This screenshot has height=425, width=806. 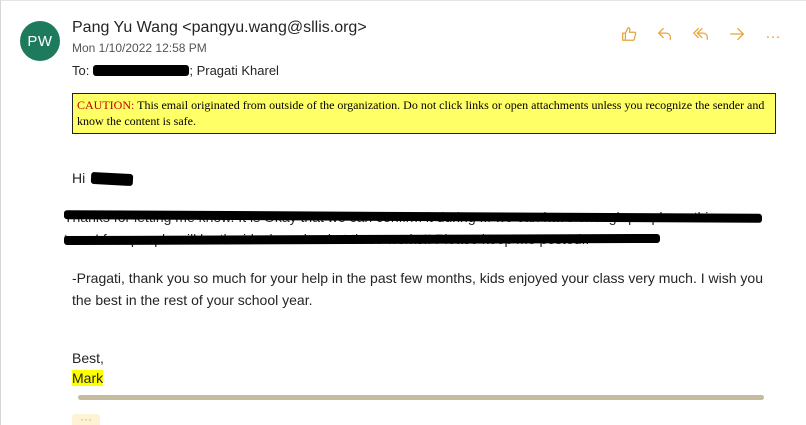 I want to click on reply-button, so click(x=665, y=34).